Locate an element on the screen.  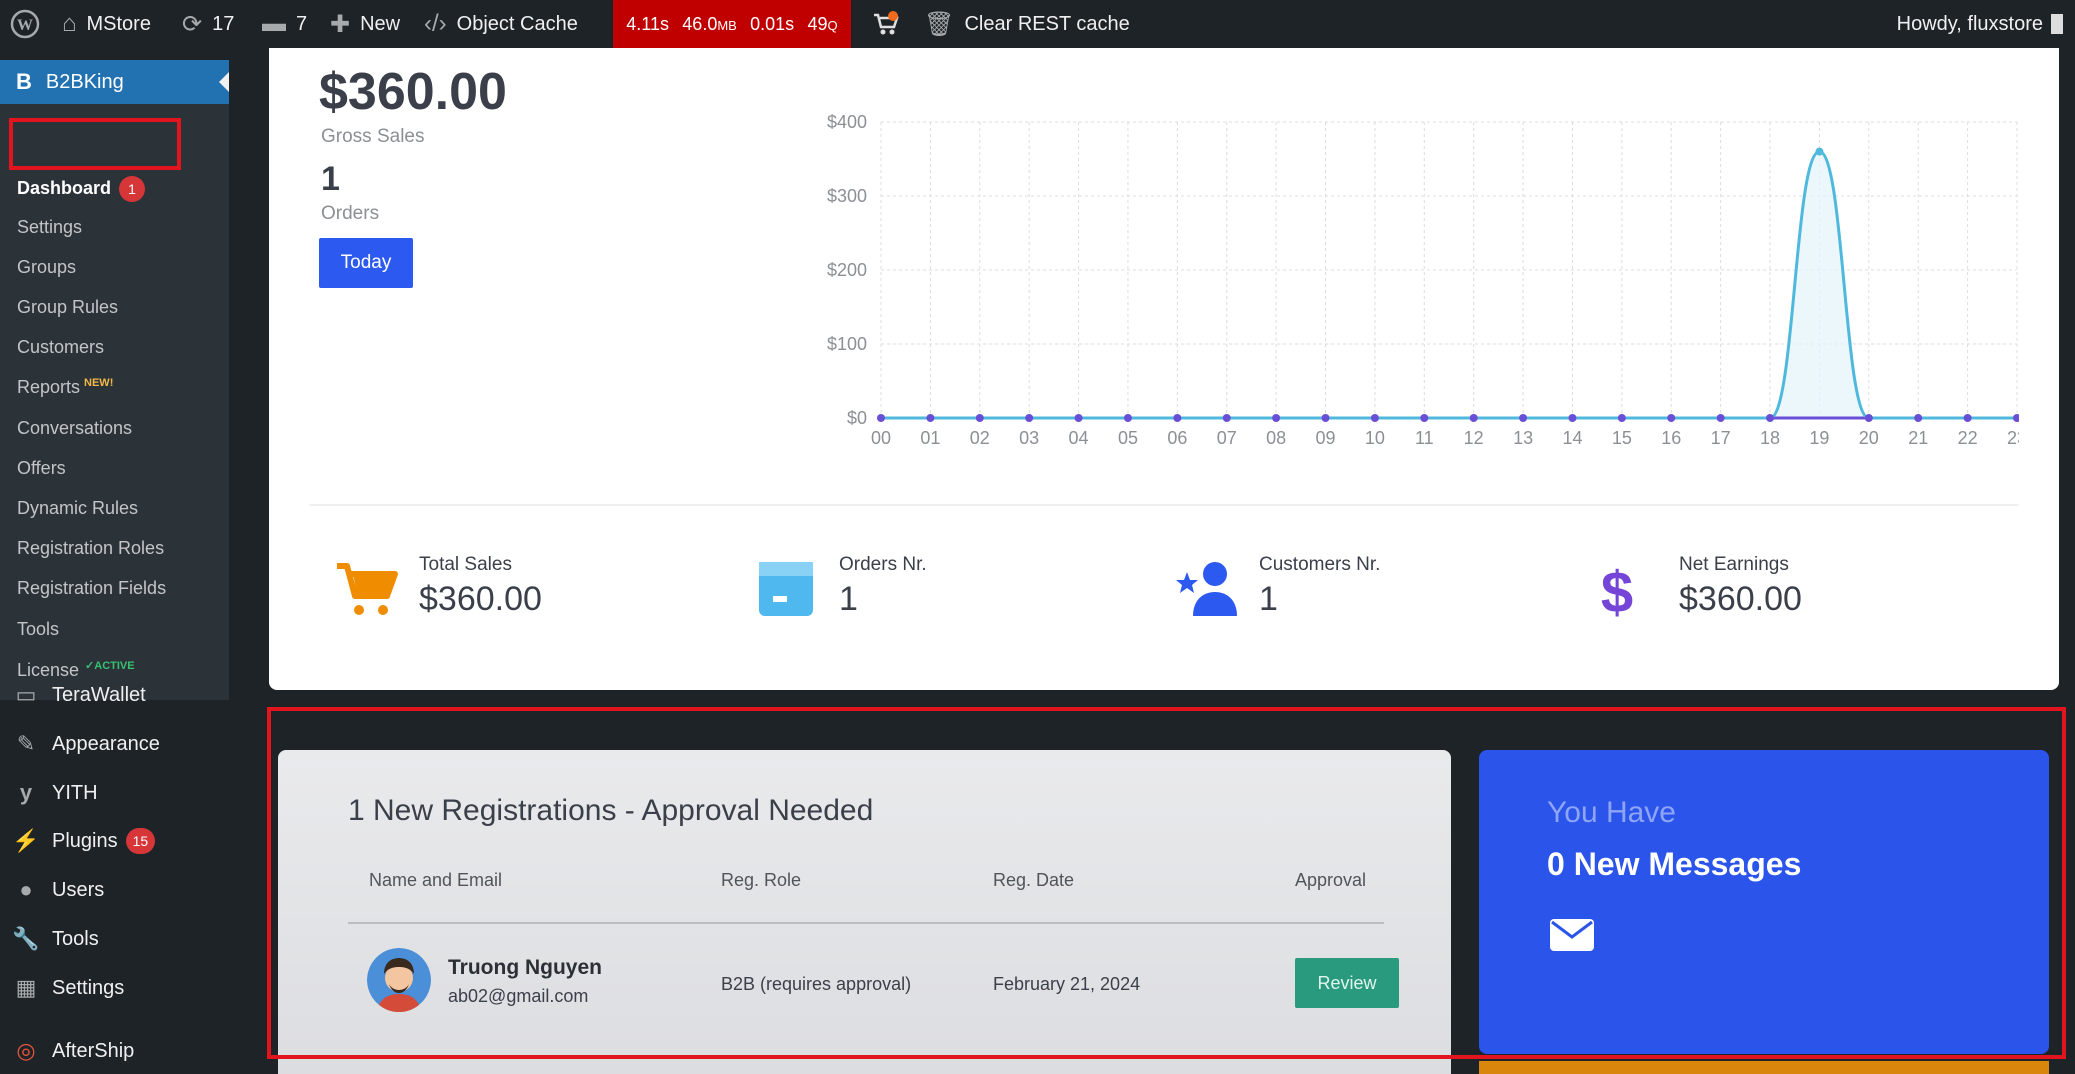
sidebar-item-terawallet: ▭ TeraWallet is located at coordinates (79, 695).